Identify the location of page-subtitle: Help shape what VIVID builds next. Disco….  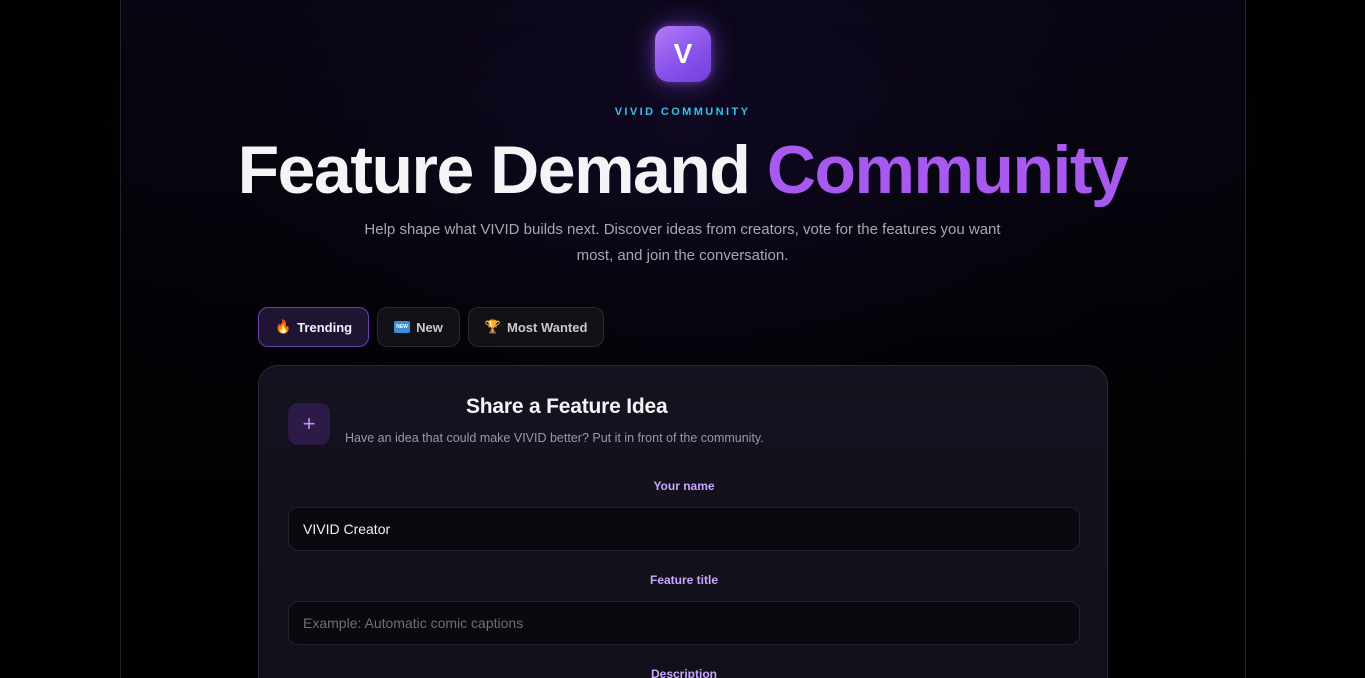
(682, 242).